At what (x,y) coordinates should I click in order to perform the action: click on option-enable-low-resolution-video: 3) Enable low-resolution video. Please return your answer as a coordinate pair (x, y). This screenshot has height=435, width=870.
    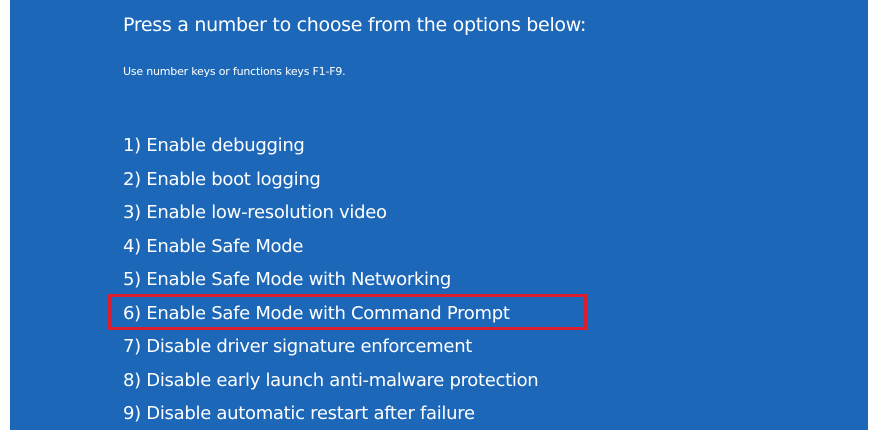
    Looking at the image, I should click on (330, 213).